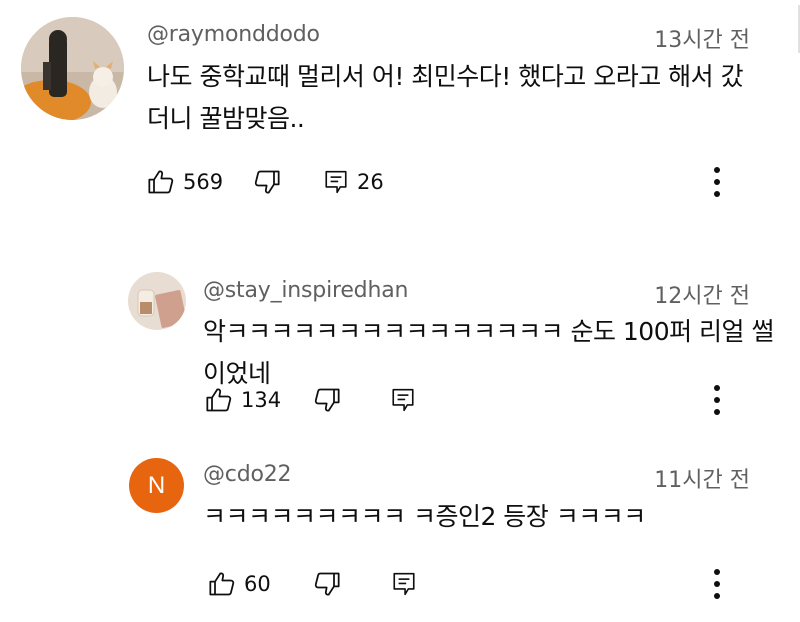 The height and width of the screenshot is (622, 800). Describe the element at coordinates (497, 584) in the screenshot. I see `comment-actions: 60` at that location.